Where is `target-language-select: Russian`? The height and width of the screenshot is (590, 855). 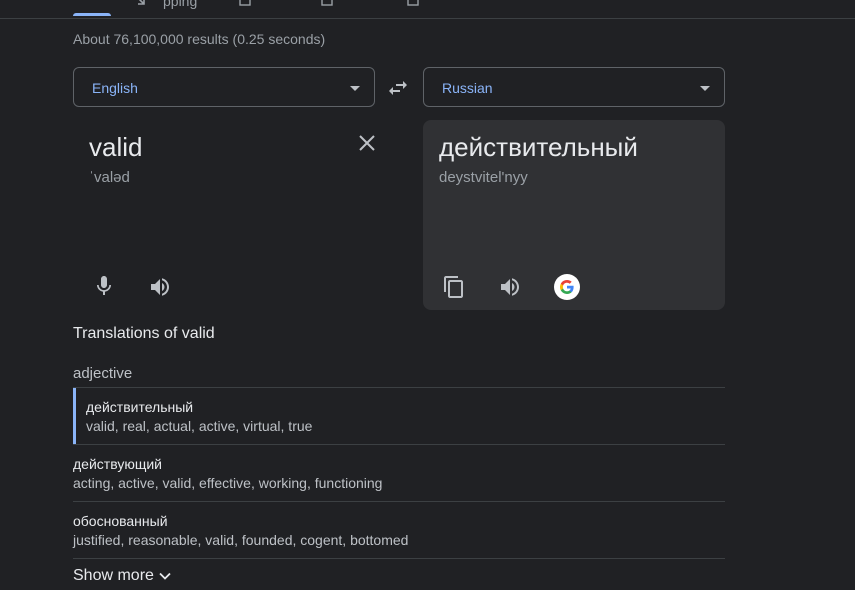
target-language-select: Russian is located at coordinates (574, 87).